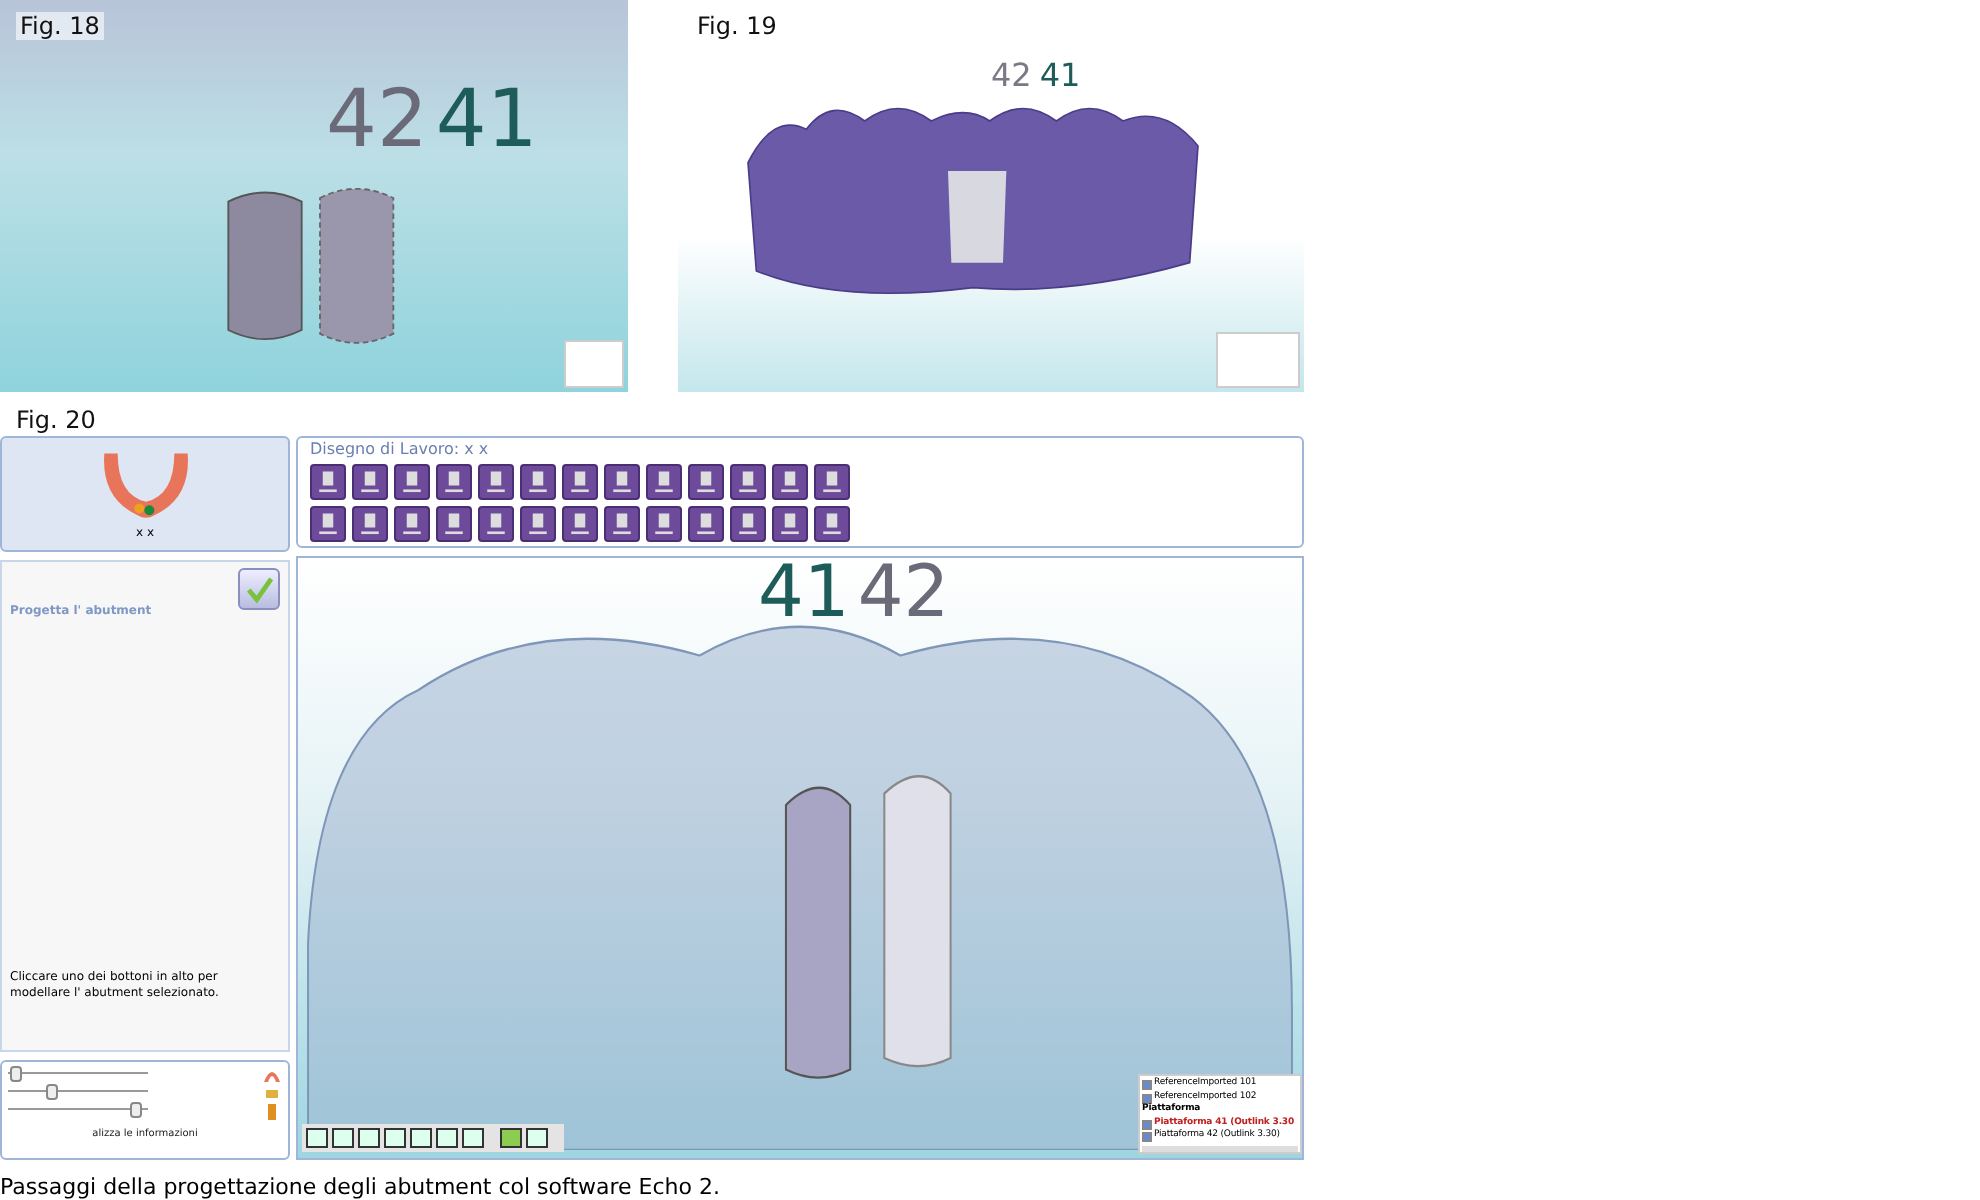 The height and width of the screenshot is (1200, 1980). What do you see at coordinates (57, 420) in the screenshot?
I see `figure-label: Fig. 20` at bounding box center [57, 420].